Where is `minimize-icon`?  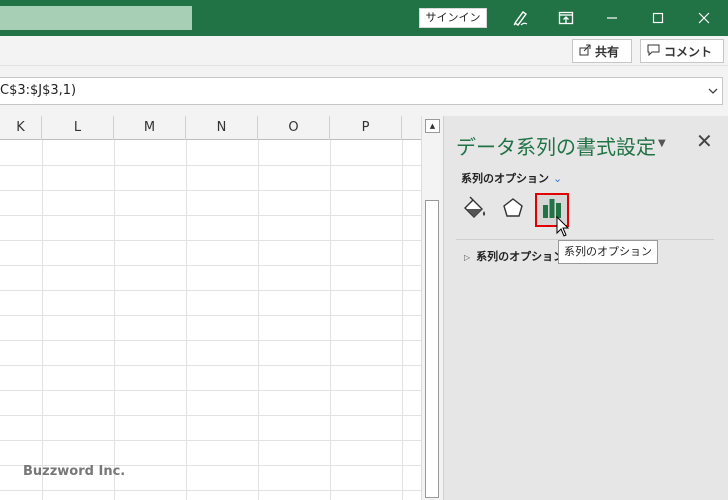
minimize-icon is located at coordinates (612, 18).